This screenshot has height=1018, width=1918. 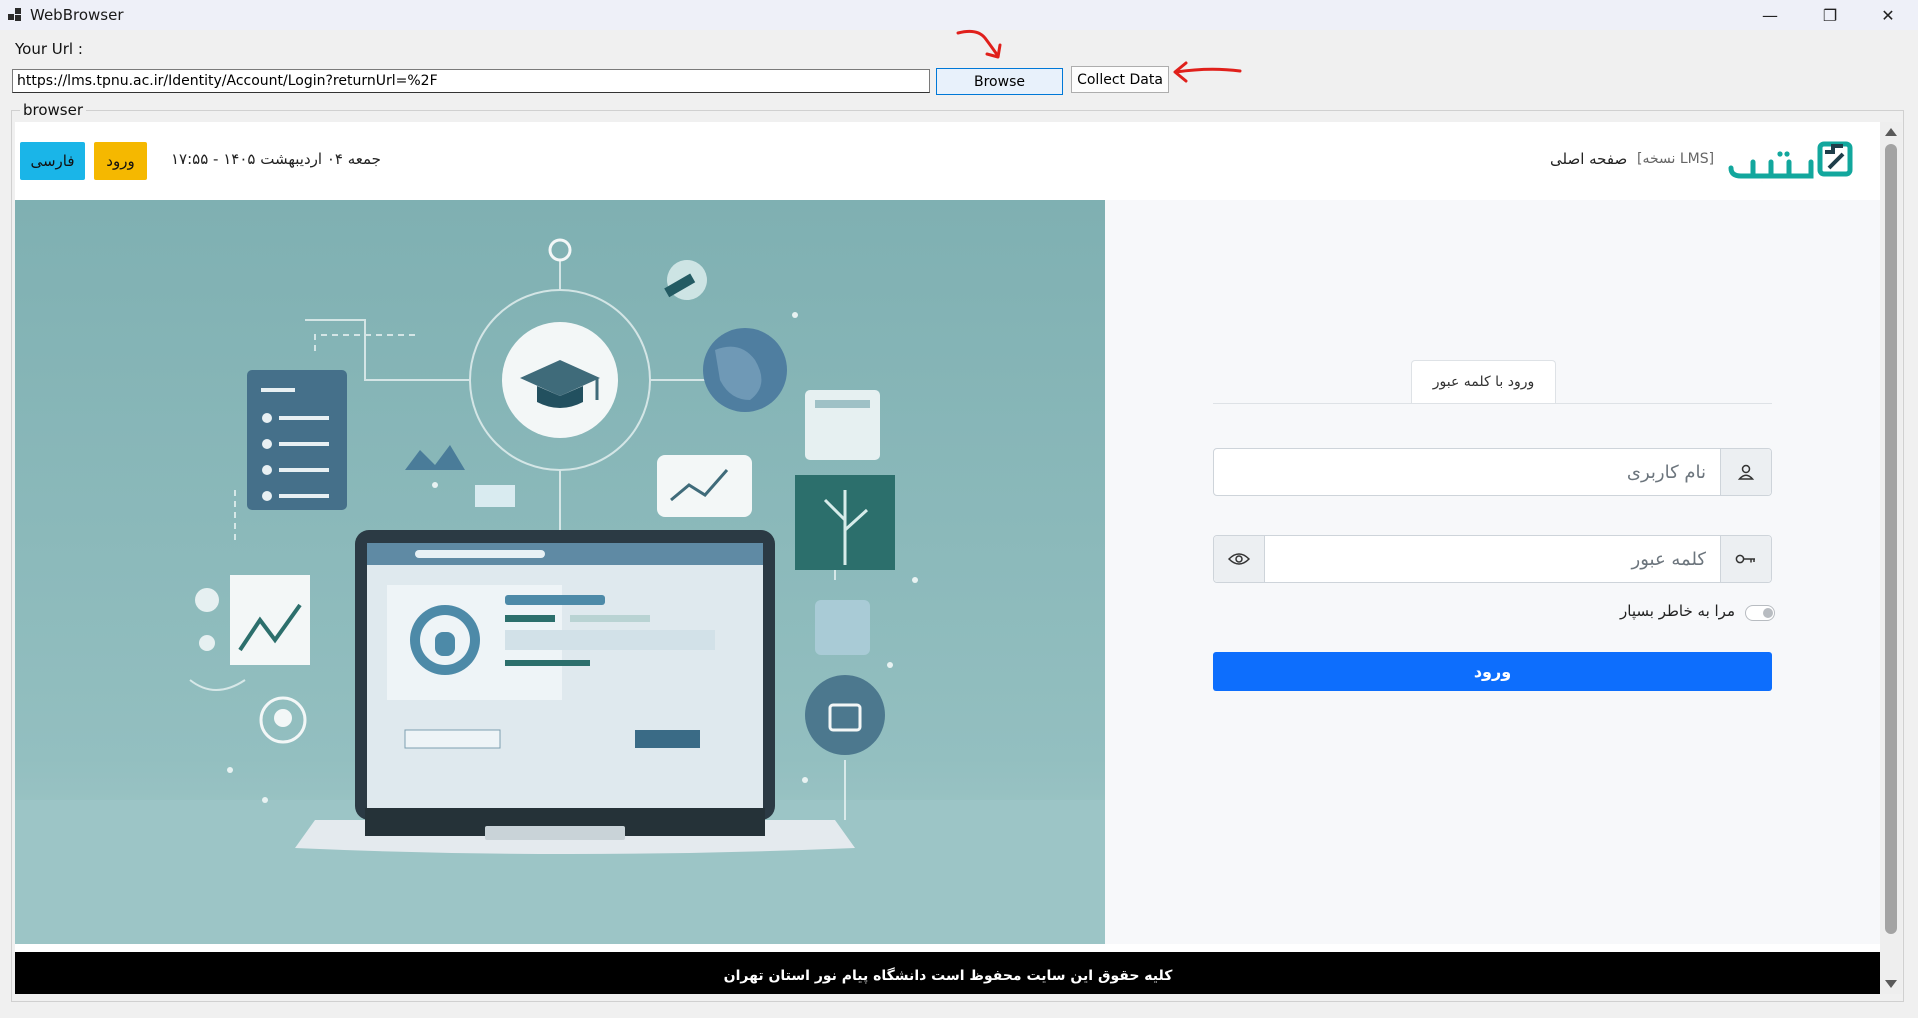 What do you see at coordinates (1770, 15) in the screenshot?
I see `minimize-button: —` at bounding box center [1770, 15].